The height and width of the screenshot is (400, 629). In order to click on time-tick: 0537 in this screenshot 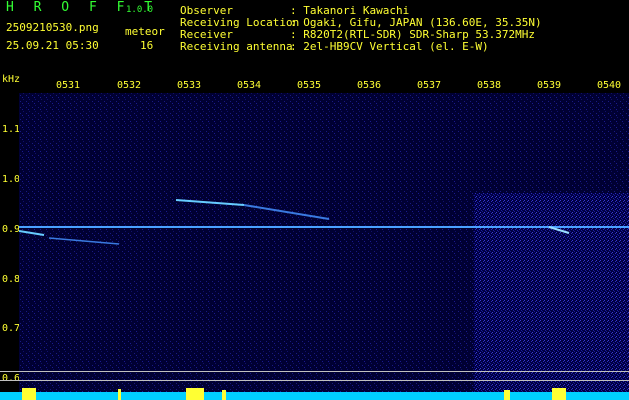, I will do `click(429, 85)`.